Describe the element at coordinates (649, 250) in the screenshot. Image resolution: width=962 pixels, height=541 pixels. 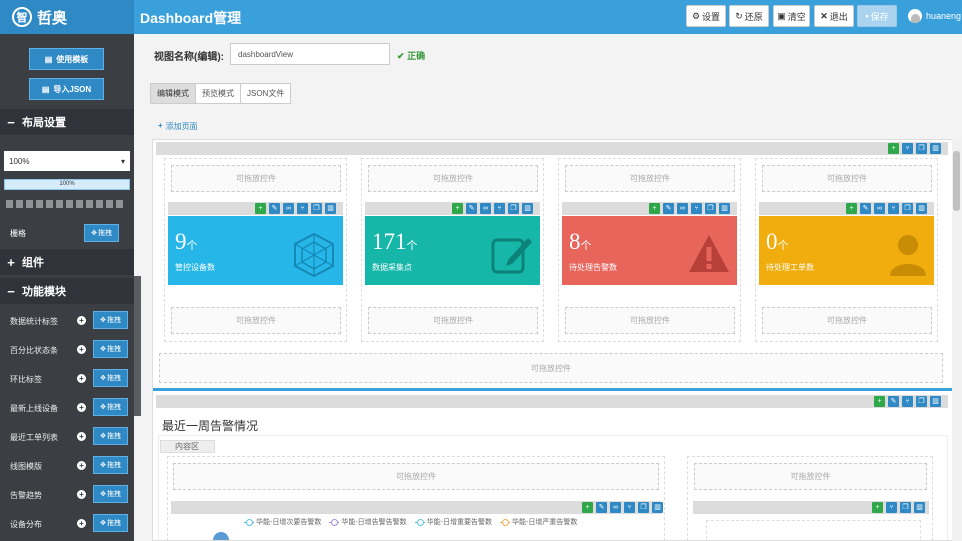
I see `stat-card-alarms: 8个 待处理告警数` at that location.